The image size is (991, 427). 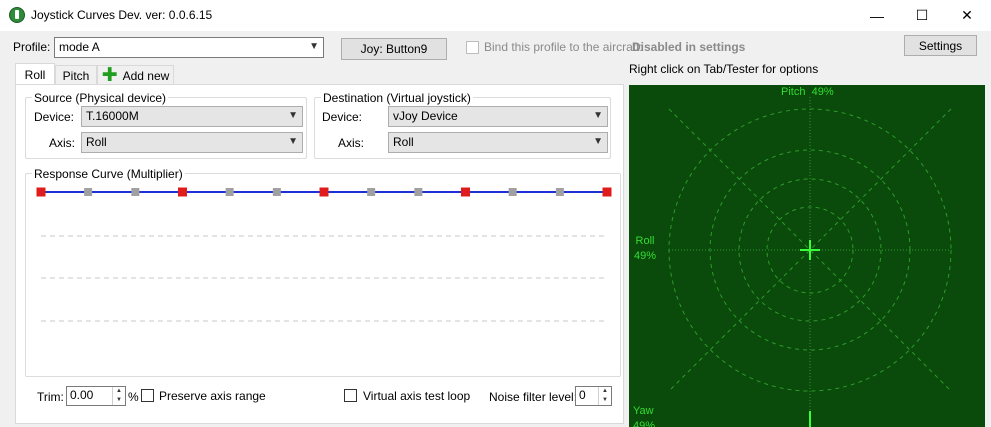 What do you see at coordinates (807, 92) in the screenshot?
I see `pitch-readout: Pitch 49%` at bounding box center [807, 92].